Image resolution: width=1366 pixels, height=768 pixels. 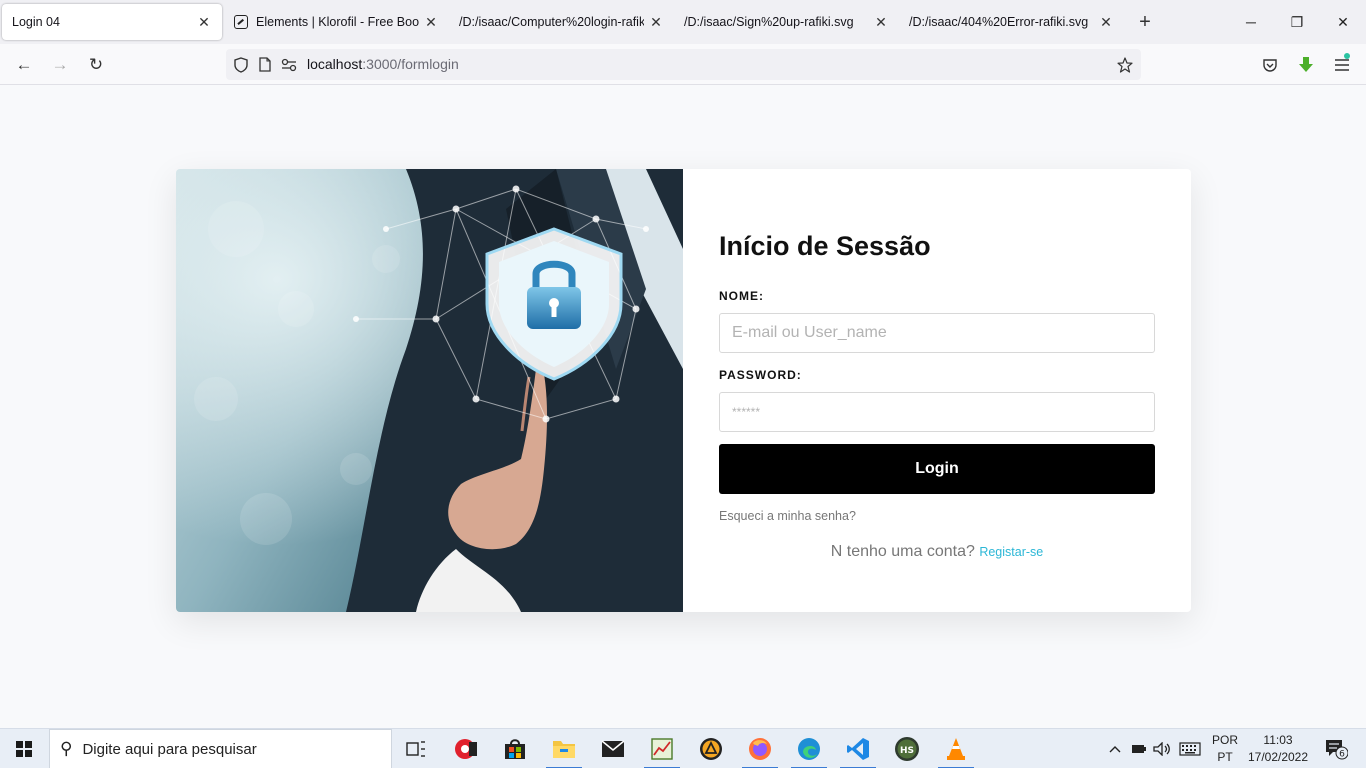 I want to click on register-prompt: N tenho uma conta? Registar-se, so click(x=937, y=552).